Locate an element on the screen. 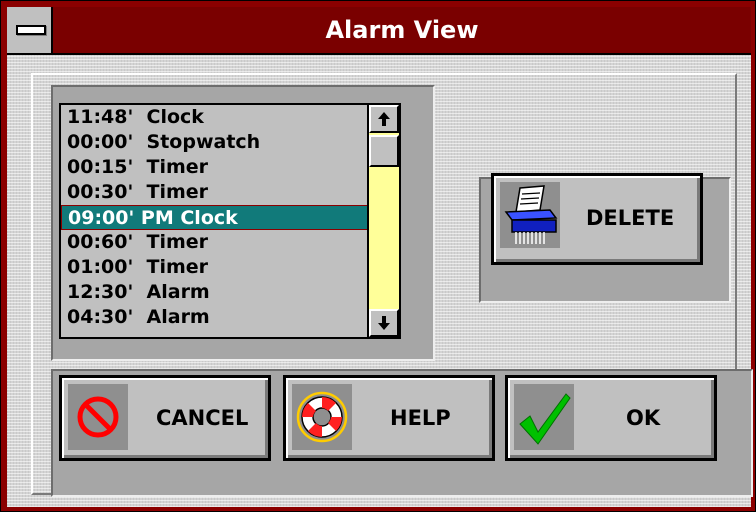 This screenshot has height=512, width=756. list-scrollbar is located at coordinates (383, 221).